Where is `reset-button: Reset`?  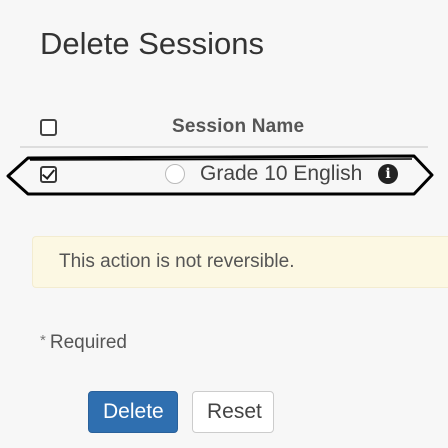 reset-button: Reset is located at coordinates (233, 412).